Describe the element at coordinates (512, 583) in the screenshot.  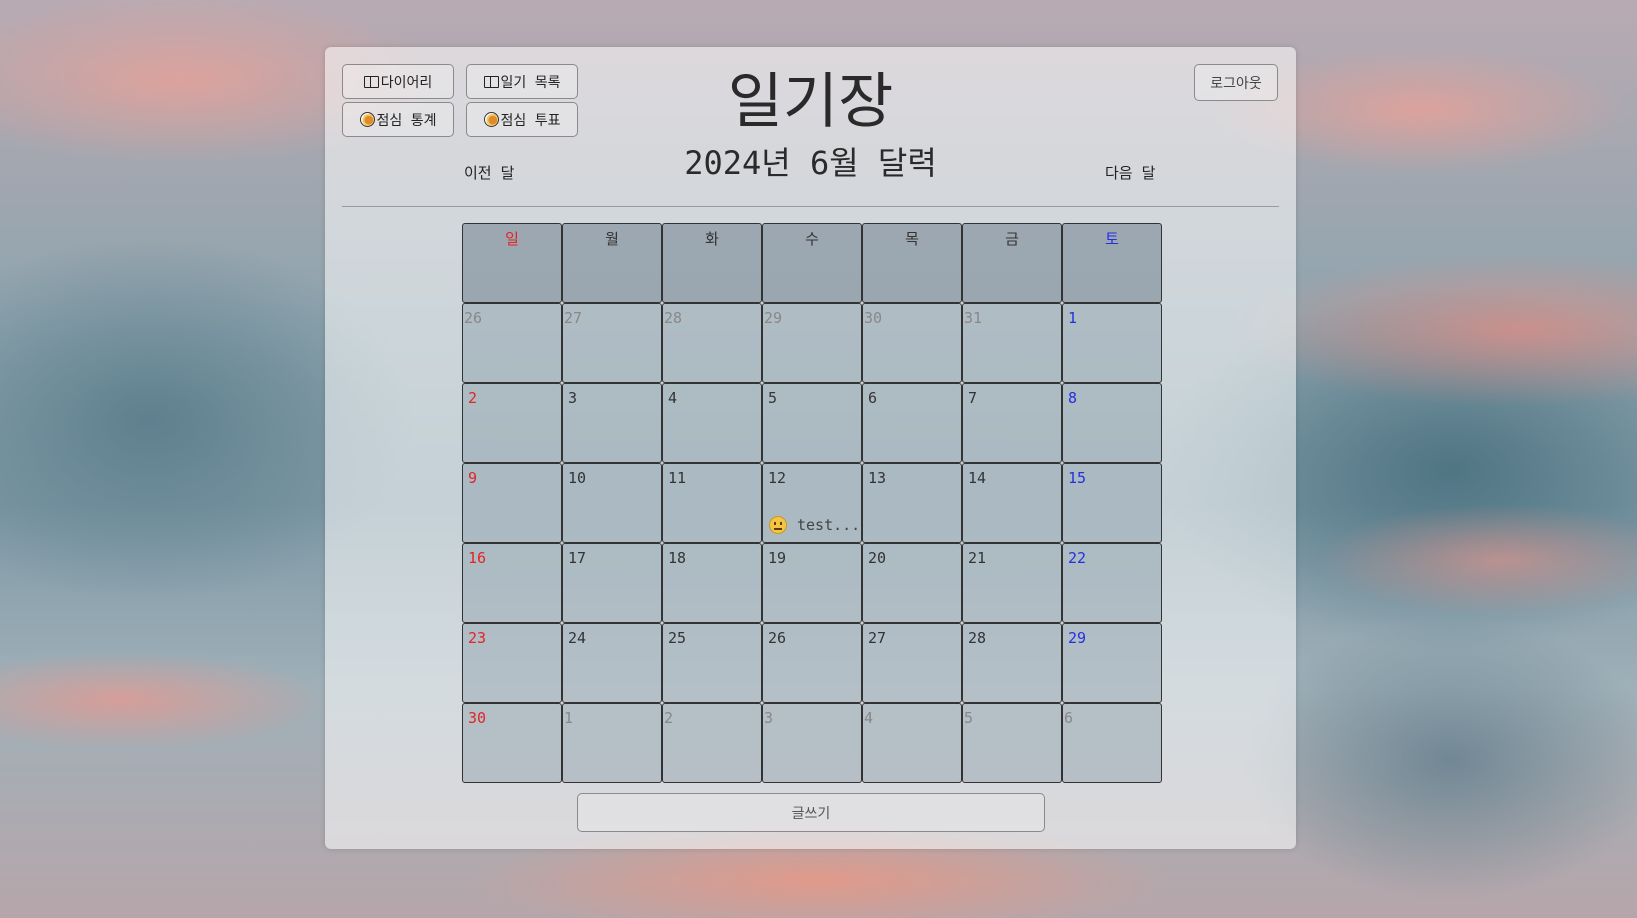
I see `day-cell: 16` at that location.